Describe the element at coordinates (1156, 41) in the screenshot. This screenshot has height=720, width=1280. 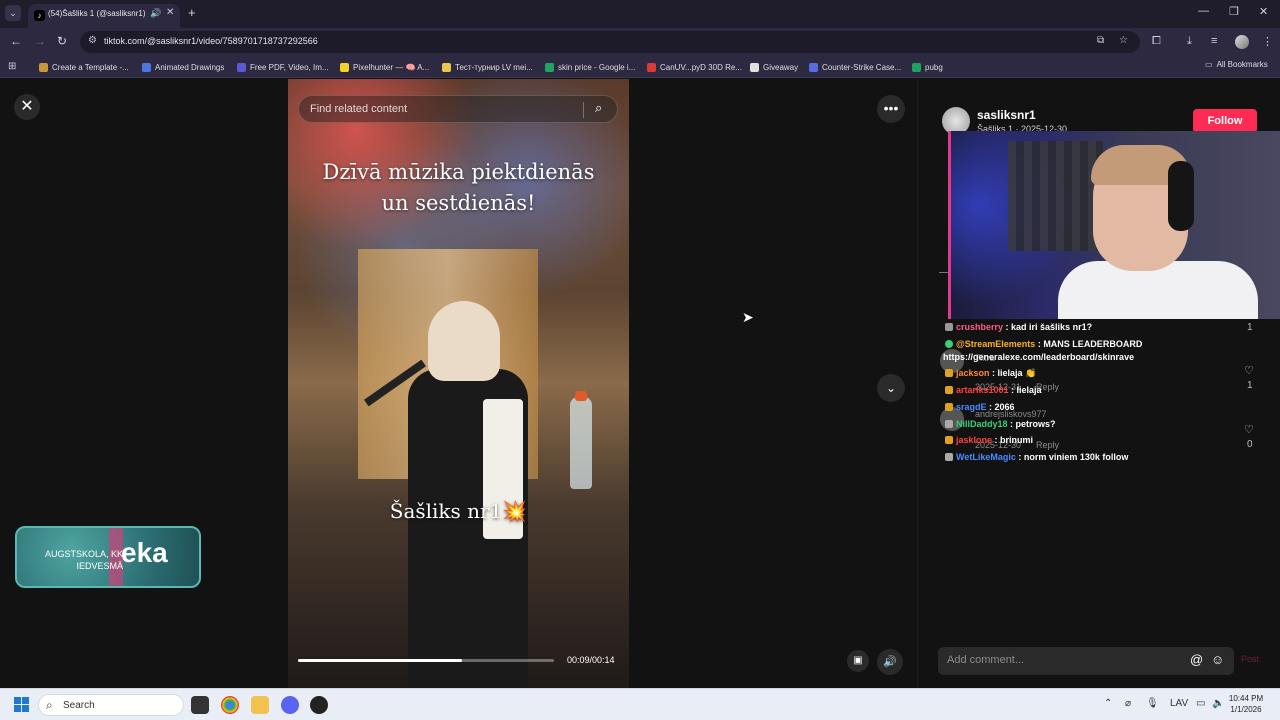
I see `extensions-icon: ⧠` at that location.